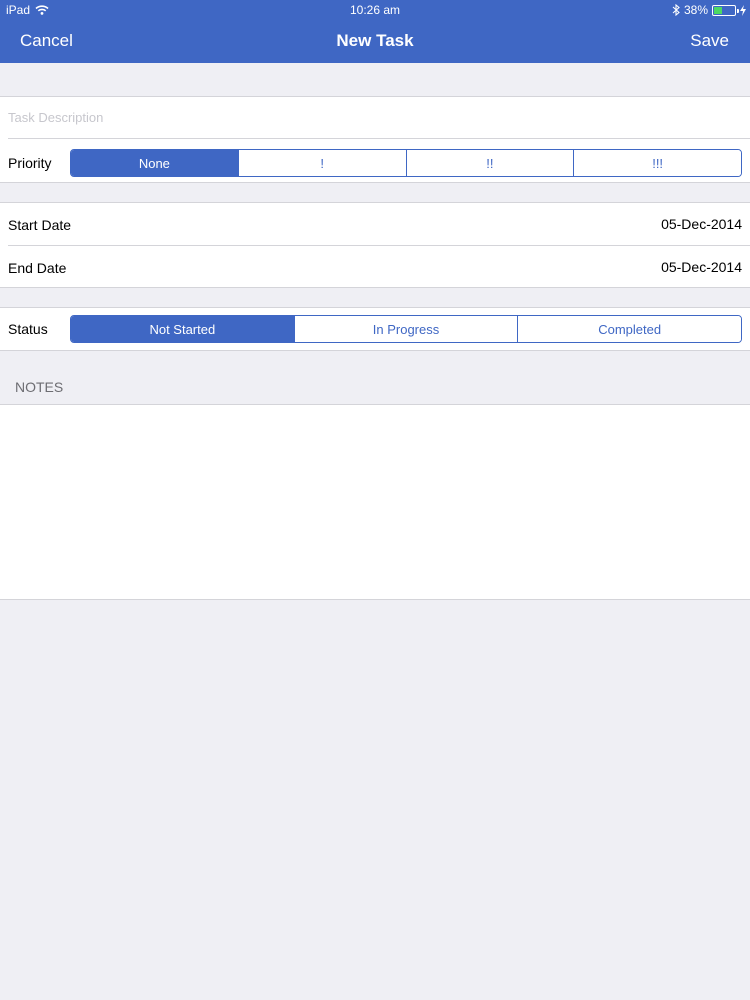  What do you see at coordinates (28, 329) in the screenshot?
I see `status-label: Status` at bounding box center [28, 329].